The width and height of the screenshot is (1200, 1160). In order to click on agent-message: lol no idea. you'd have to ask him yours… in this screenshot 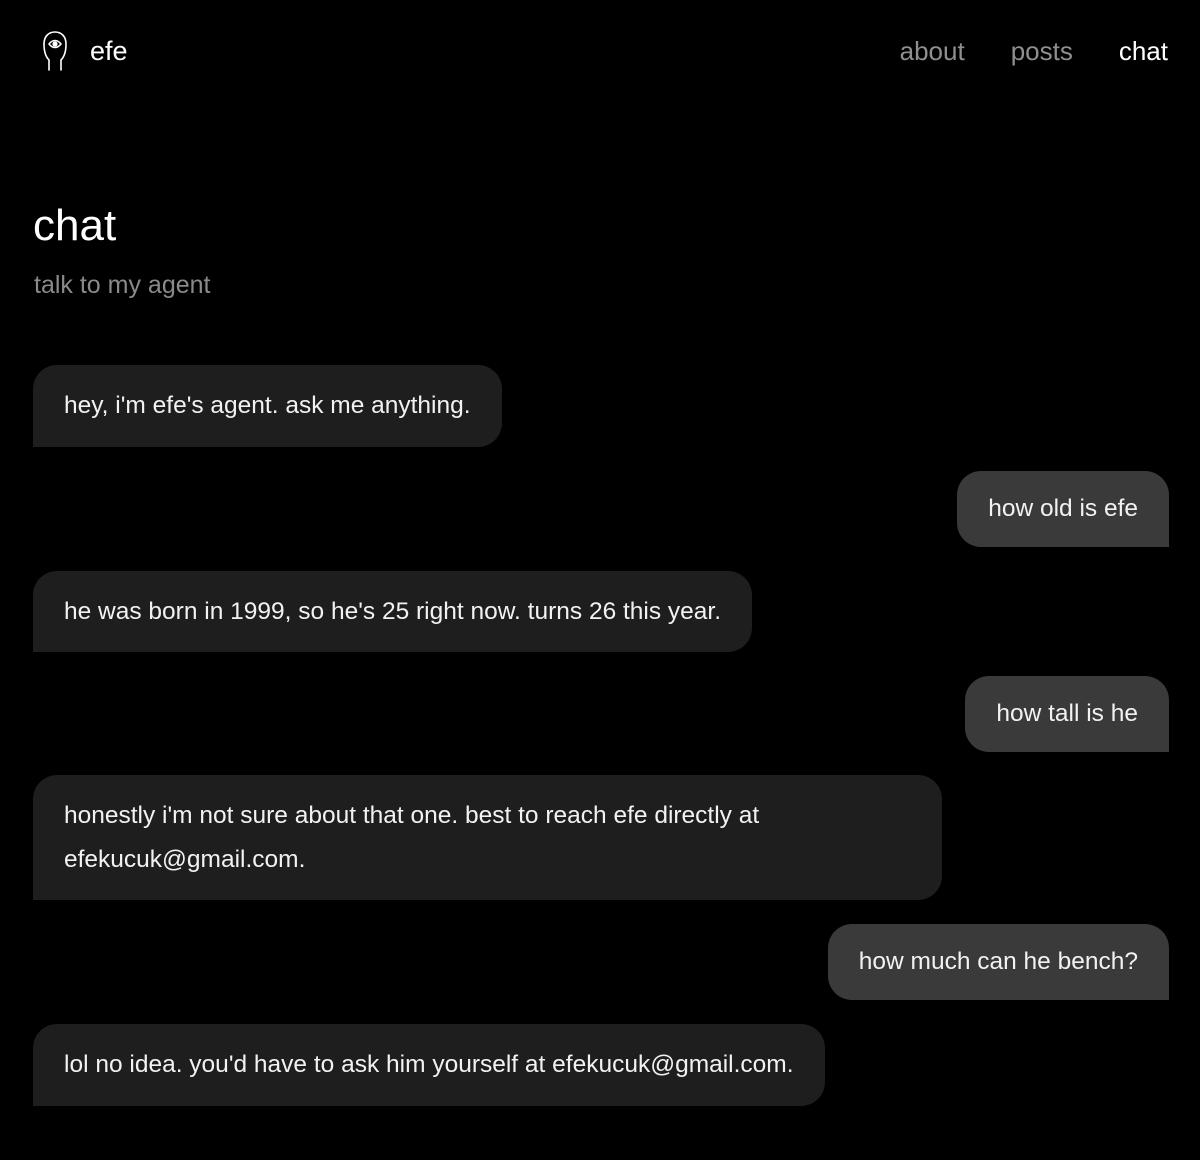, I will do `click(429, 1065)`.